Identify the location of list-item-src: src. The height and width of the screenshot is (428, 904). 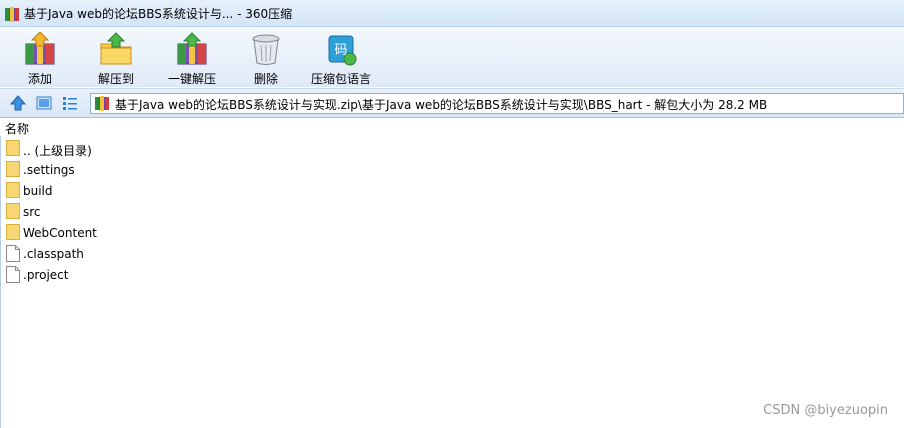
(452, 211).